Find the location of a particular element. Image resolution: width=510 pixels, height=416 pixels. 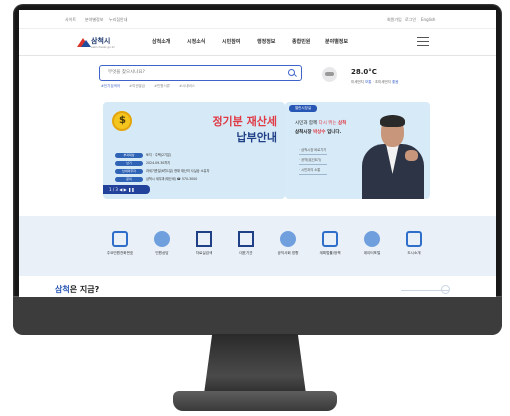

banner-pager-text: 1 / 3 ◀ ▶ ❚❚ is located at coordinates (122, 189).